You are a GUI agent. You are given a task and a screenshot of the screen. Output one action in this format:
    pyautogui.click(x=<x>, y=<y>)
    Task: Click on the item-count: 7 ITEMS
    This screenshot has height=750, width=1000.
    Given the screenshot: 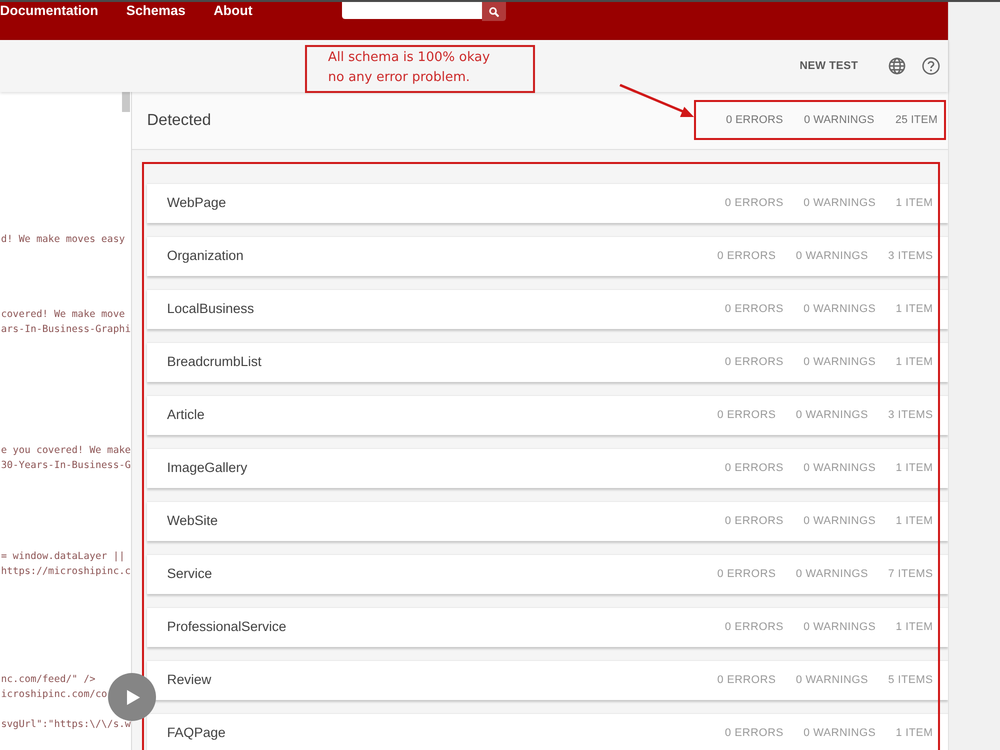 What is the action you would take?
    pyautogui.click(x=910, y=574)
    